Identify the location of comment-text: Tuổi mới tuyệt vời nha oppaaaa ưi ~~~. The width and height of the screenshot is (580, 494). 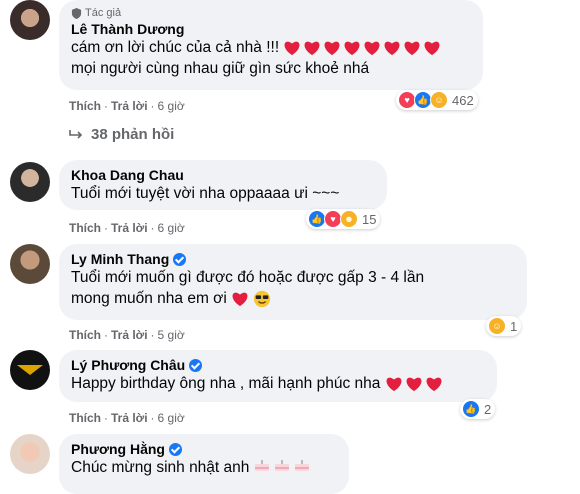
(205, 193).